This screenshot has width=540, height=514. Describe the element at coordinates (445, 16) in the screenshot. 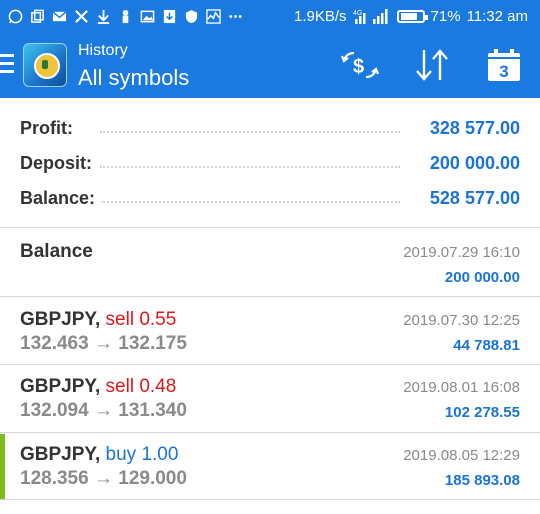

I see `battery-percent: 71%` at that location.